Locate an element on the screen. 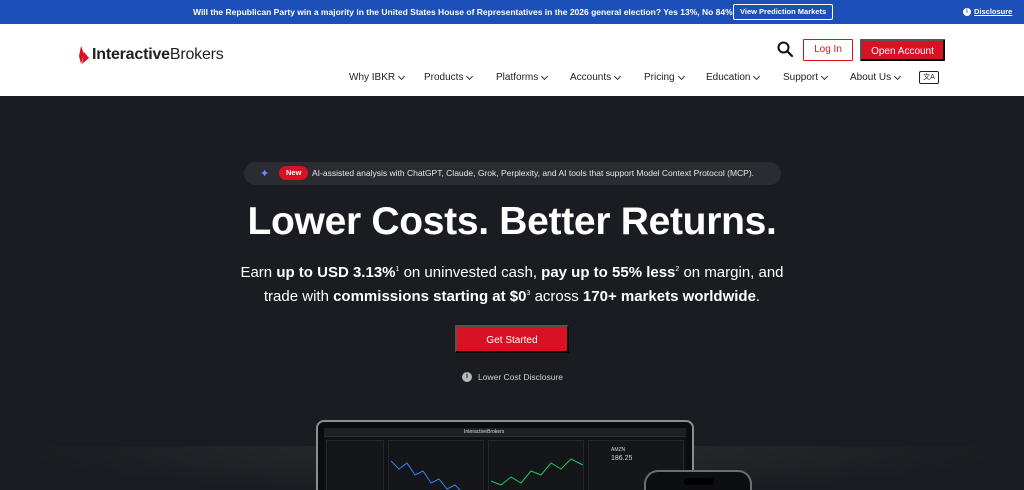 This screenshot has width=1024, height=490. phone-notch is located at coordinates (699, 481).